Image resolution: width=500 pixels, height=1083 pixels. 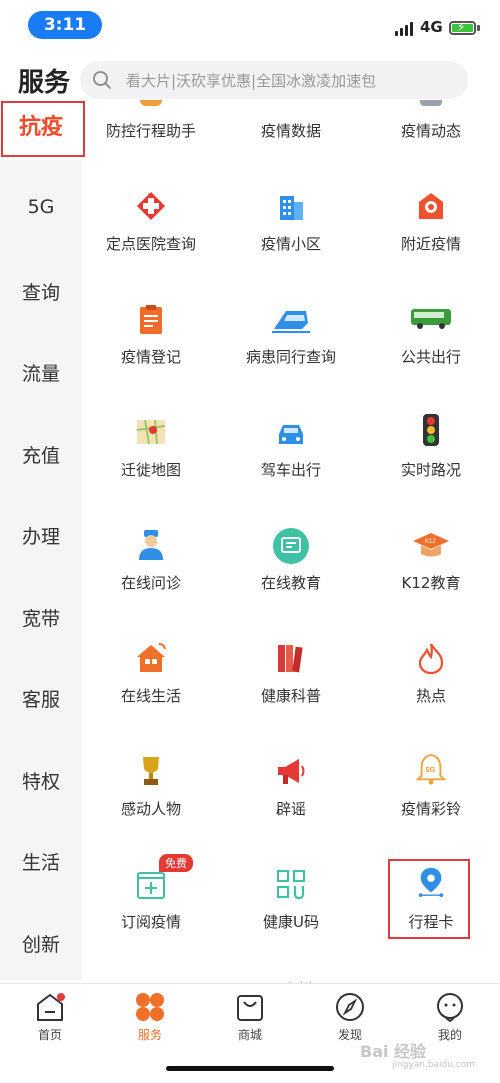 What do you see at coordinates (291, 208) in the screenshot?
I see `building-icon` at bounding box center [291, 208].